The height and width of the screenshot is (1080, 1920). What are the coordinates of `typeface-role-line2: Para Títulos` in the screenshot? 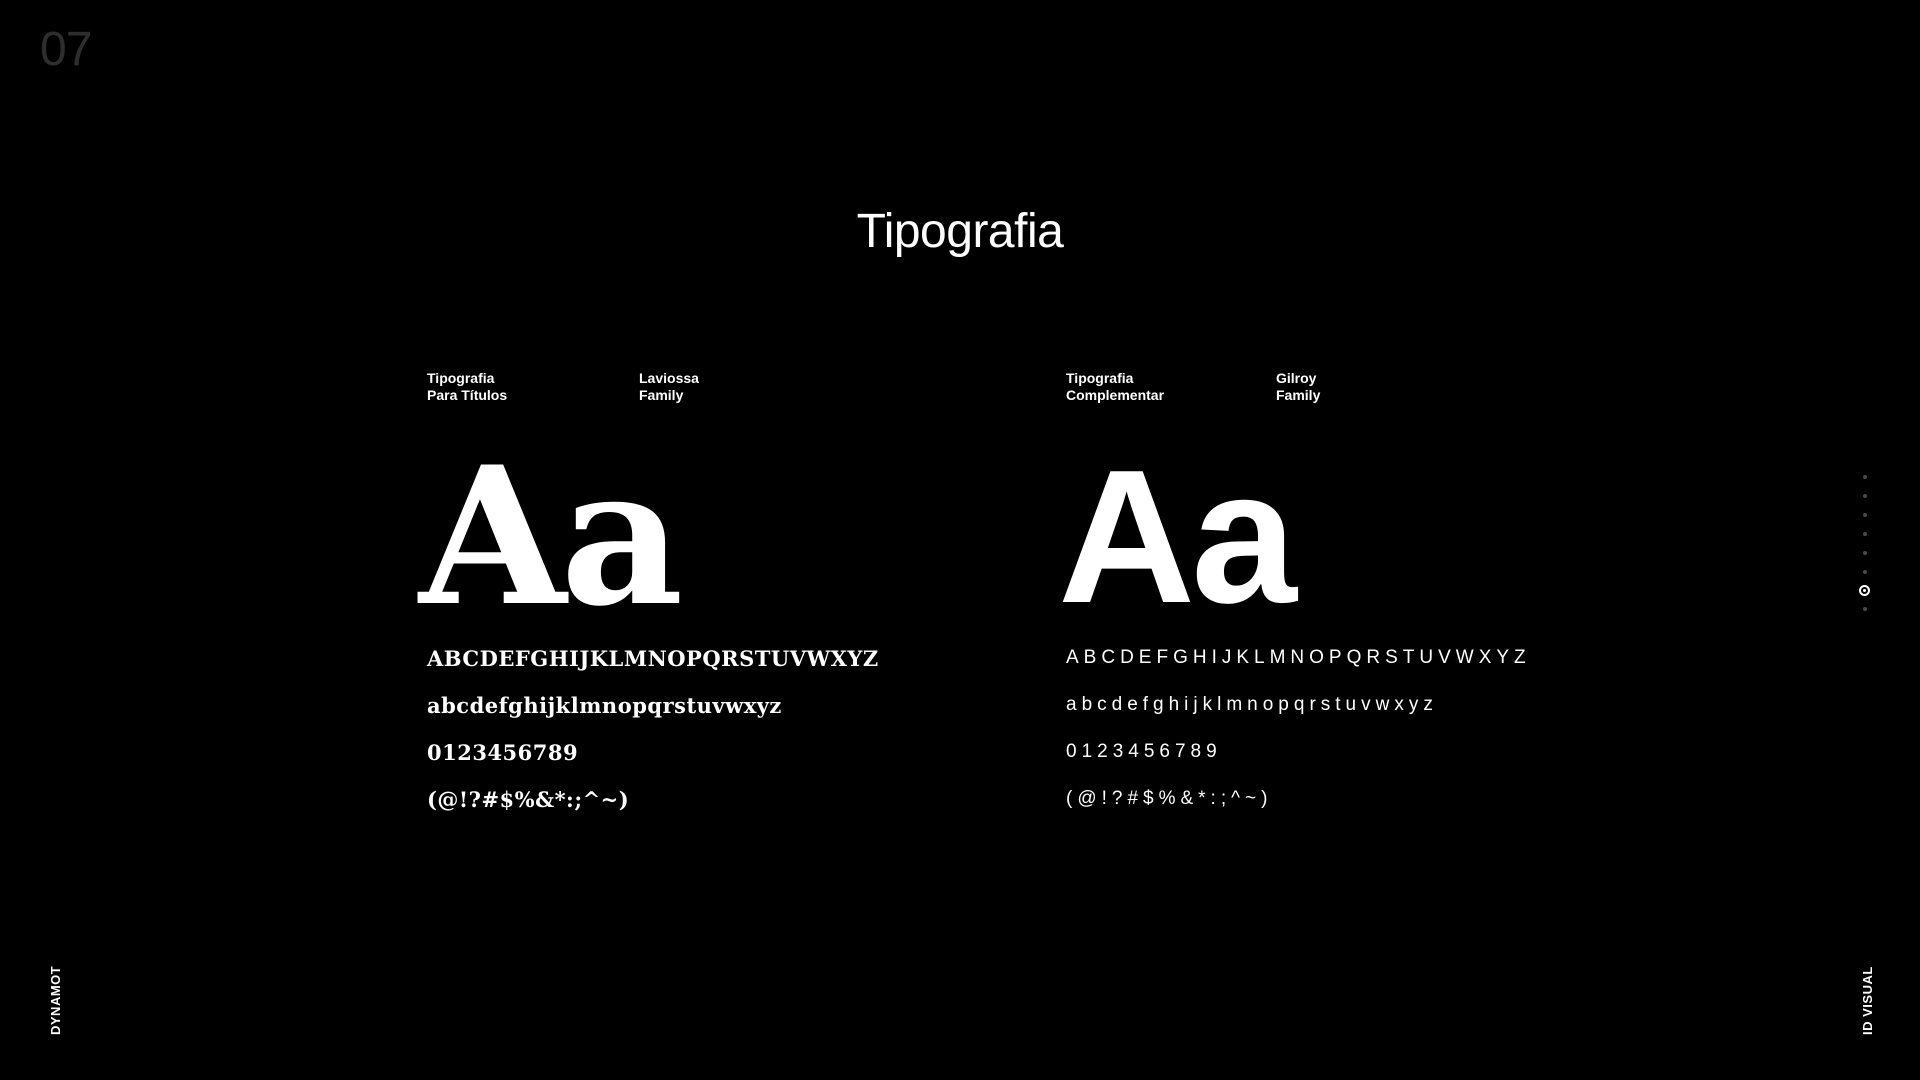 It's located at (467, 395).